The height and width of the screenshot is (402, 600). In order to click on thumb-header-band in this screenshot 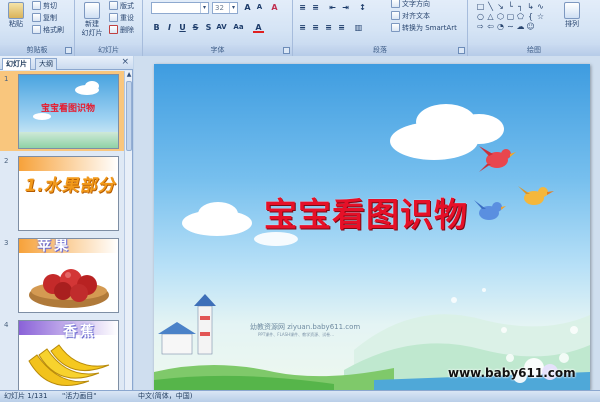, I will do `click(68, 164)`.